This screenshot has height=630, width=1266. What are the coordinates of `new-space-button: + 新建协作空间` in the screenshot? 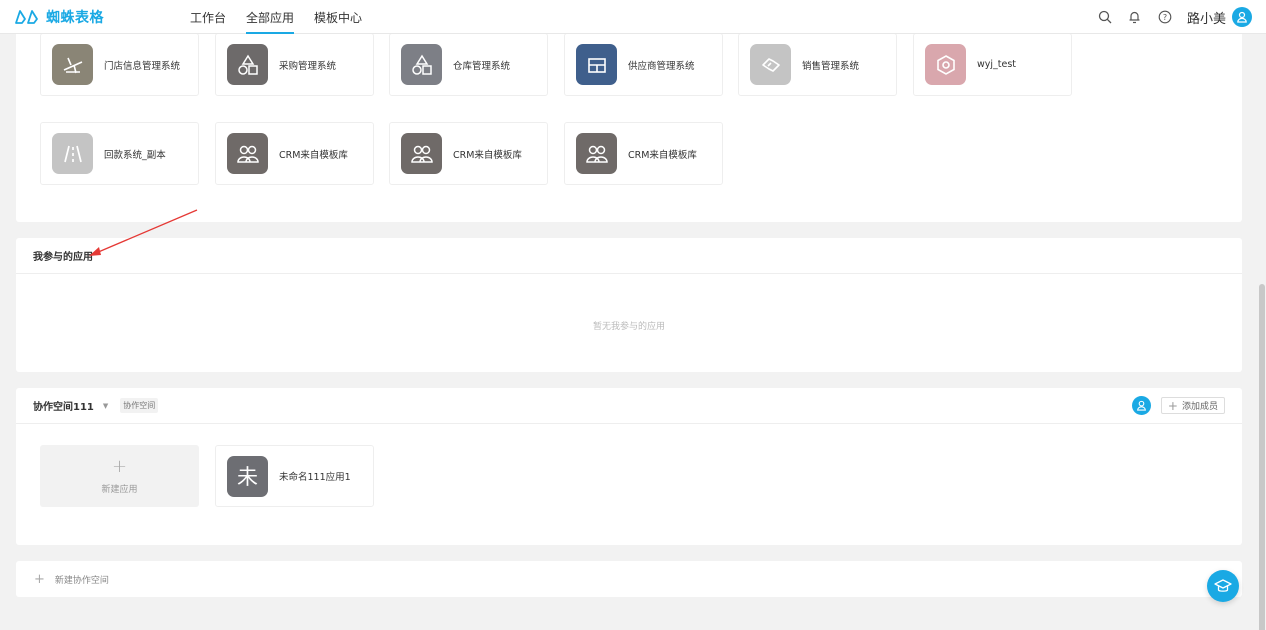 It's located at (629, 579).